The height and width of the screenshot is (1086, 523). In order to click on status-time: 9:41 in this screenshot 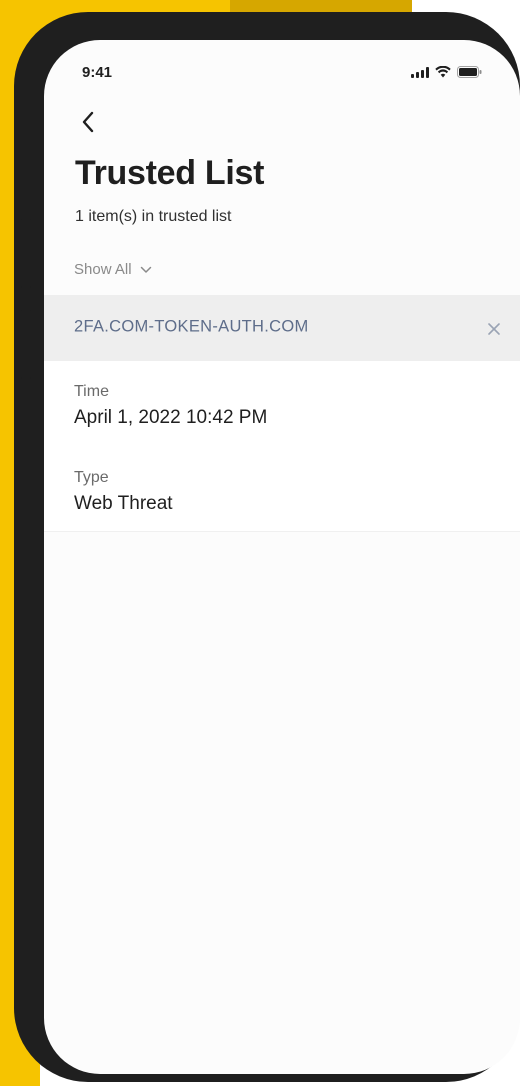, I will do `click(97, 72)`.